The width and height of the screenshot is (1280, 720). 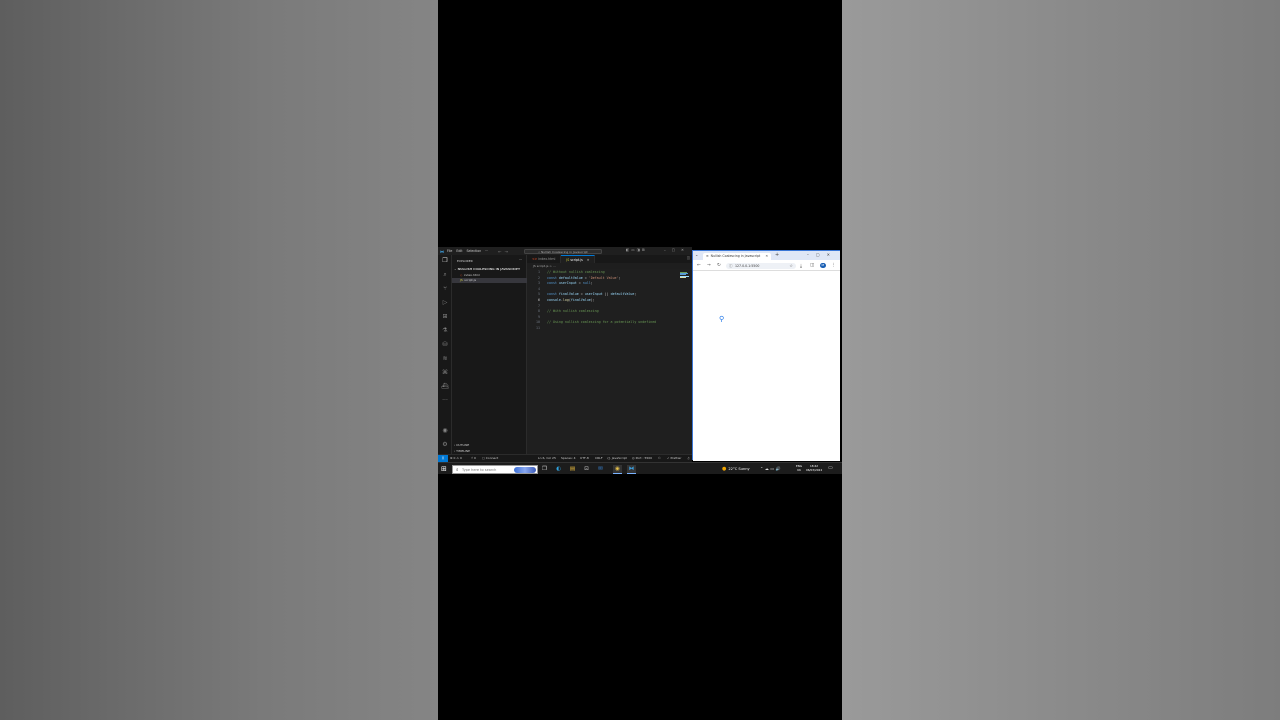 I want to click on command-center-label: Nullish Coalescing in Javascript, so click(x=564, y=251).